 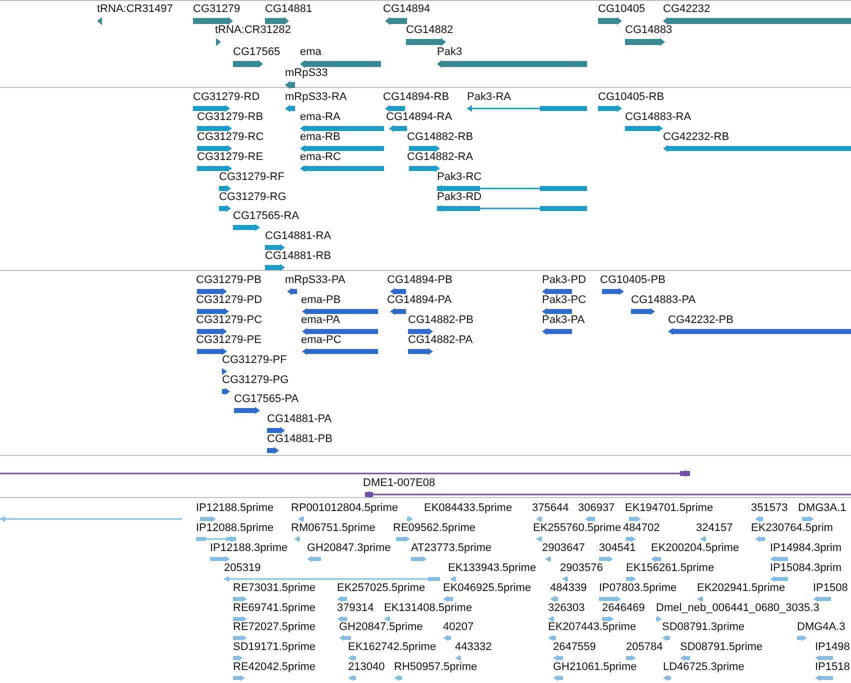 I want to click on feature-label: mRpS33, so click(x=306, y=73).